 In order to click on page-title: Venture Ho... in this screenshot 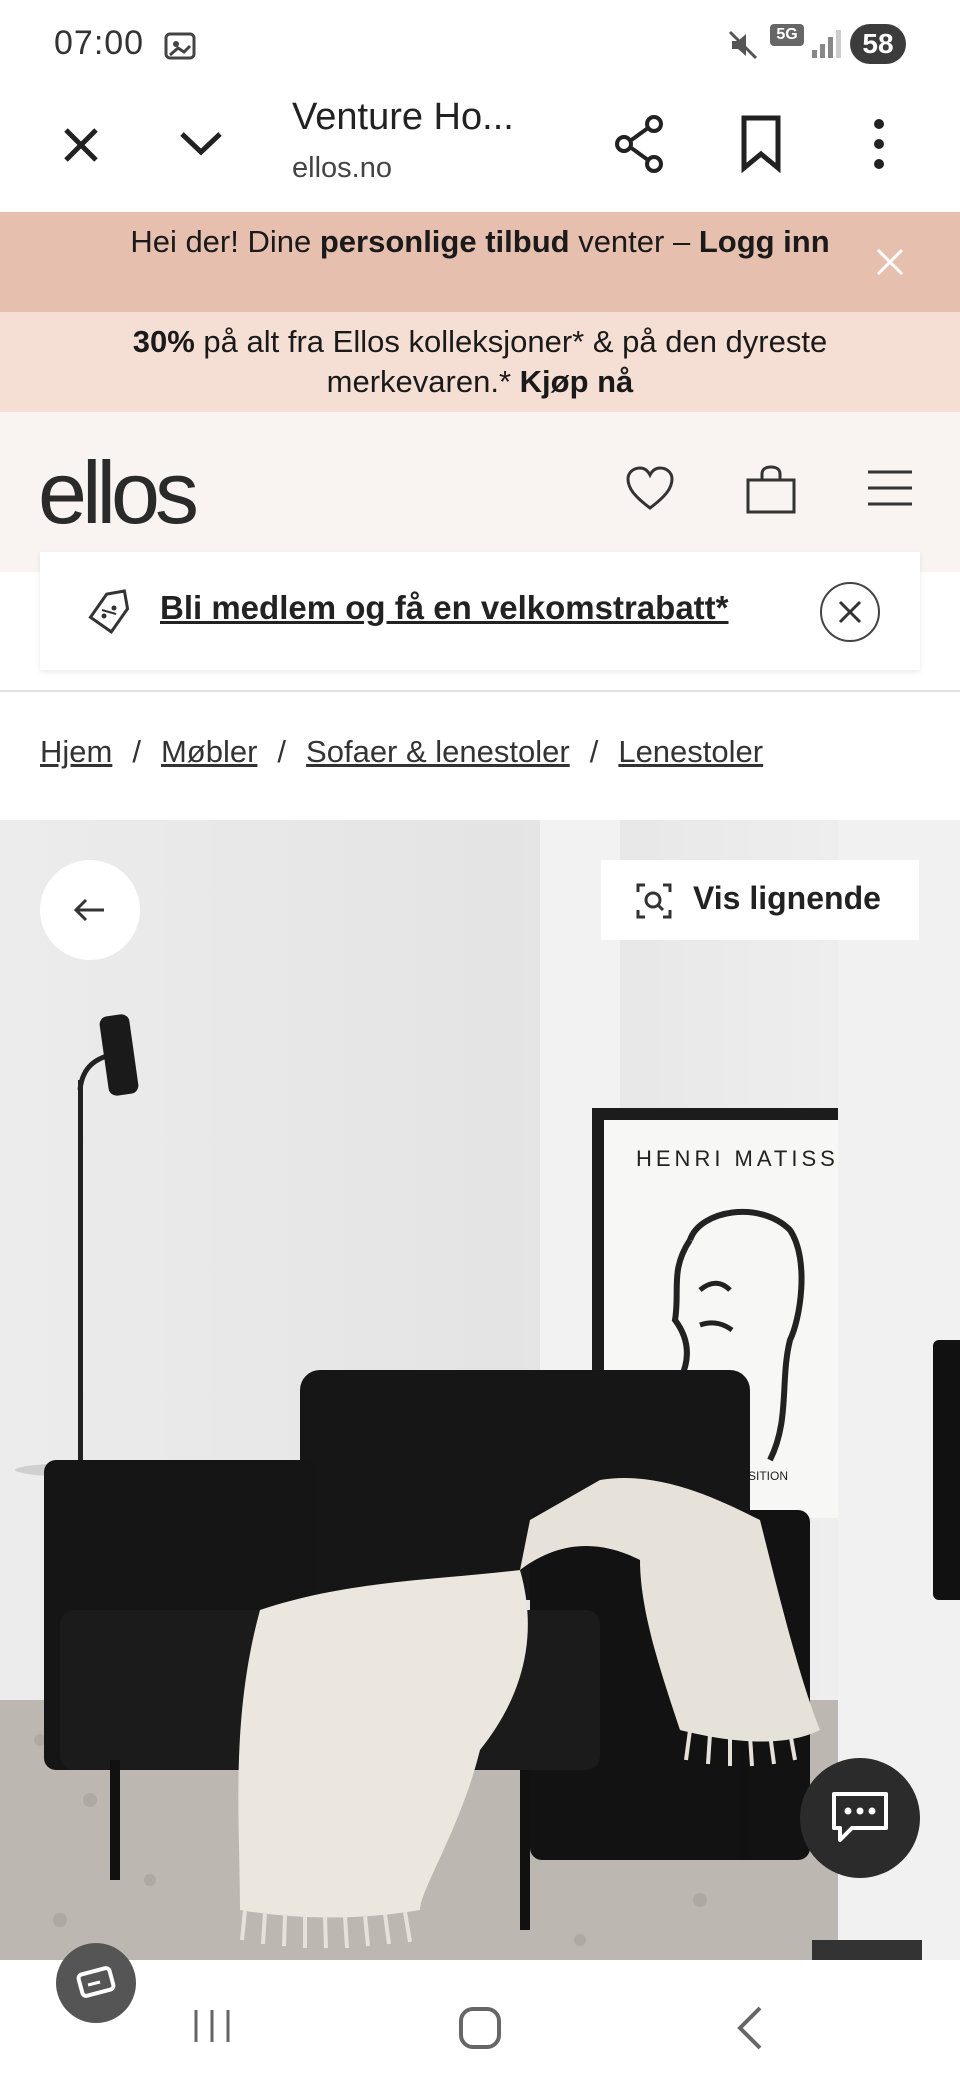, I will do `click(403, 117)`.